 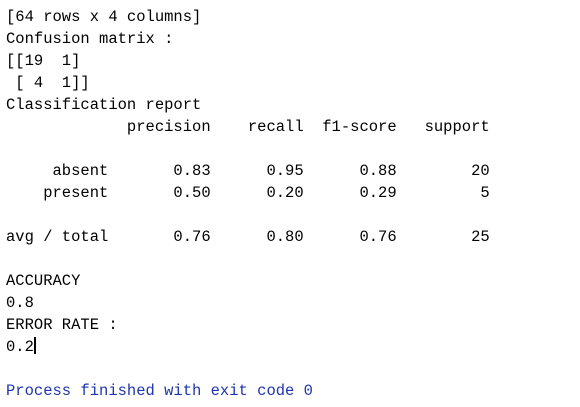 What do you see at coordinates (248, 193) in the screenshot?
I see `console-line-report-present: present 0.50 0.20 0.29 5` at bounding box center [248, 193].